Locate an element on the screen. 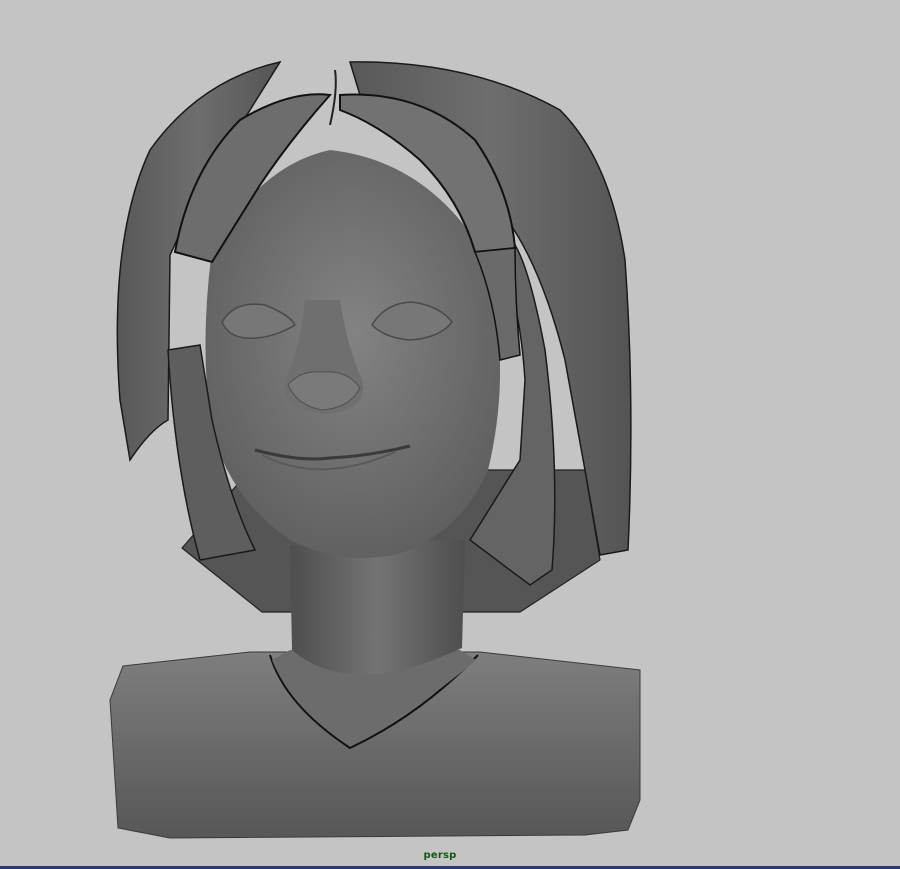 The width and height of the screenshot is (900, 869). hair-part is located at coordinates (333, 97).